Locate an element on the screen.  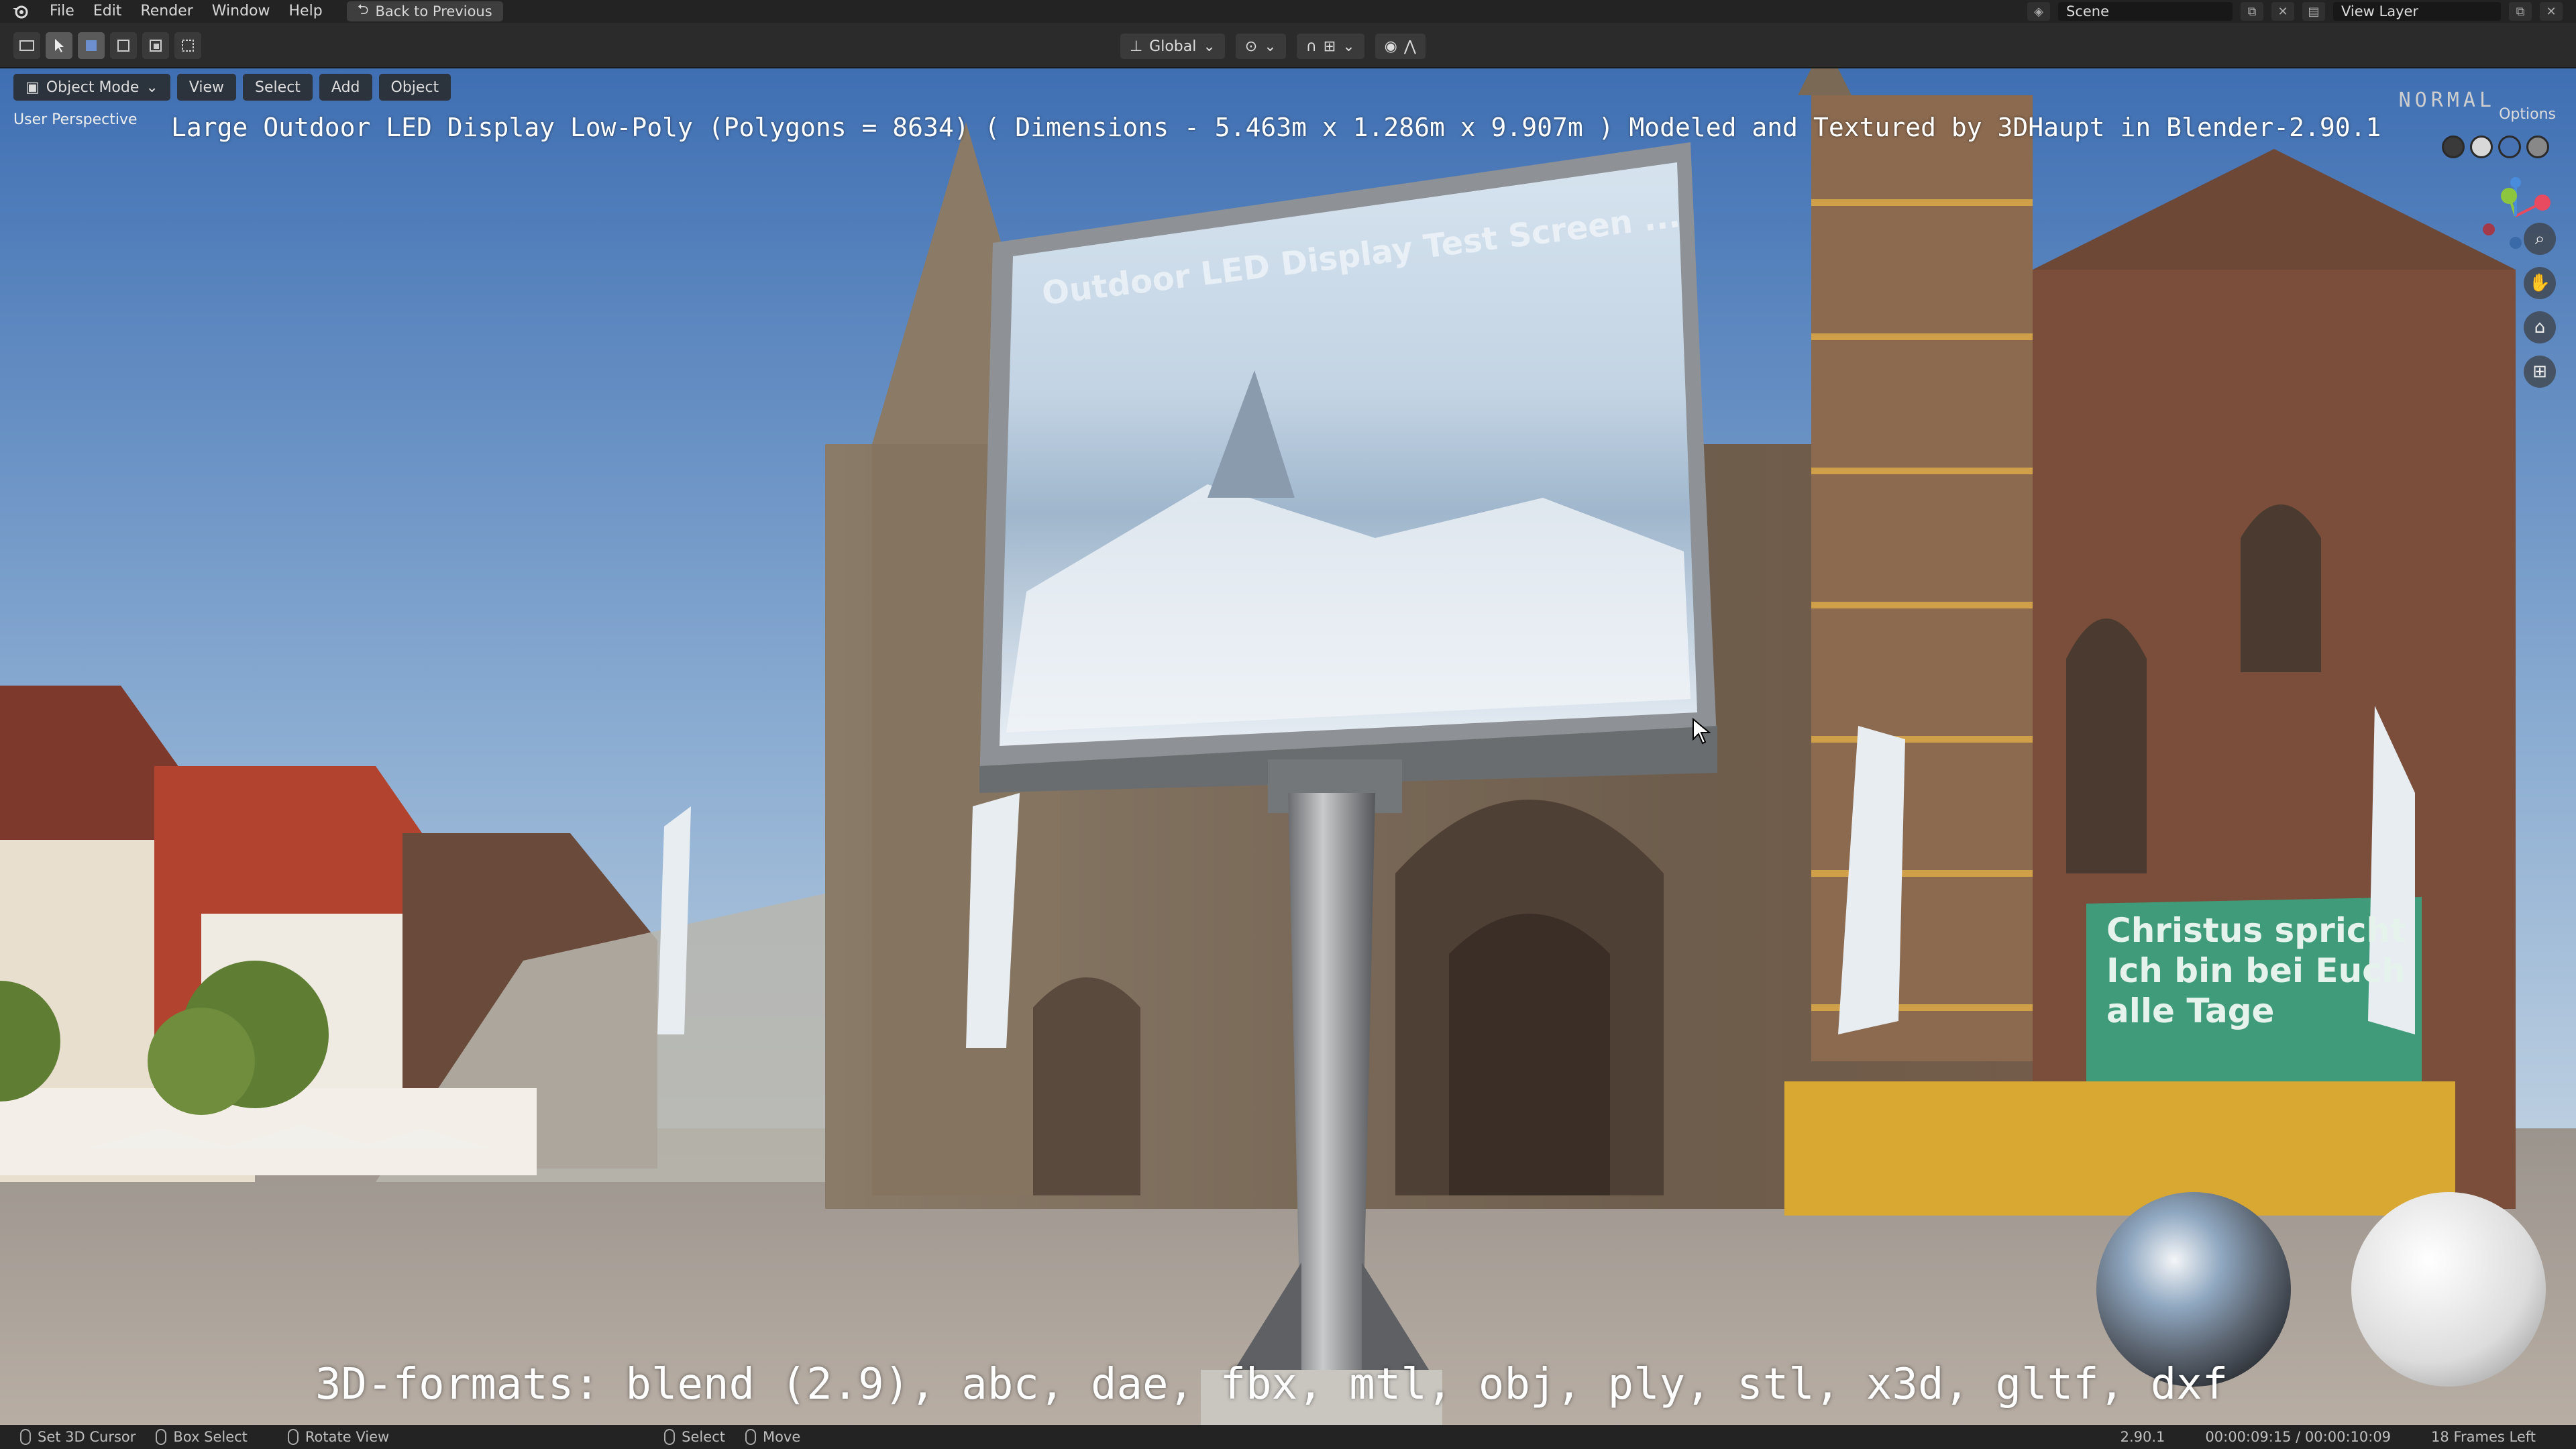
back-to-previous-label: Back to Previous is located at coordinates (433, 11).